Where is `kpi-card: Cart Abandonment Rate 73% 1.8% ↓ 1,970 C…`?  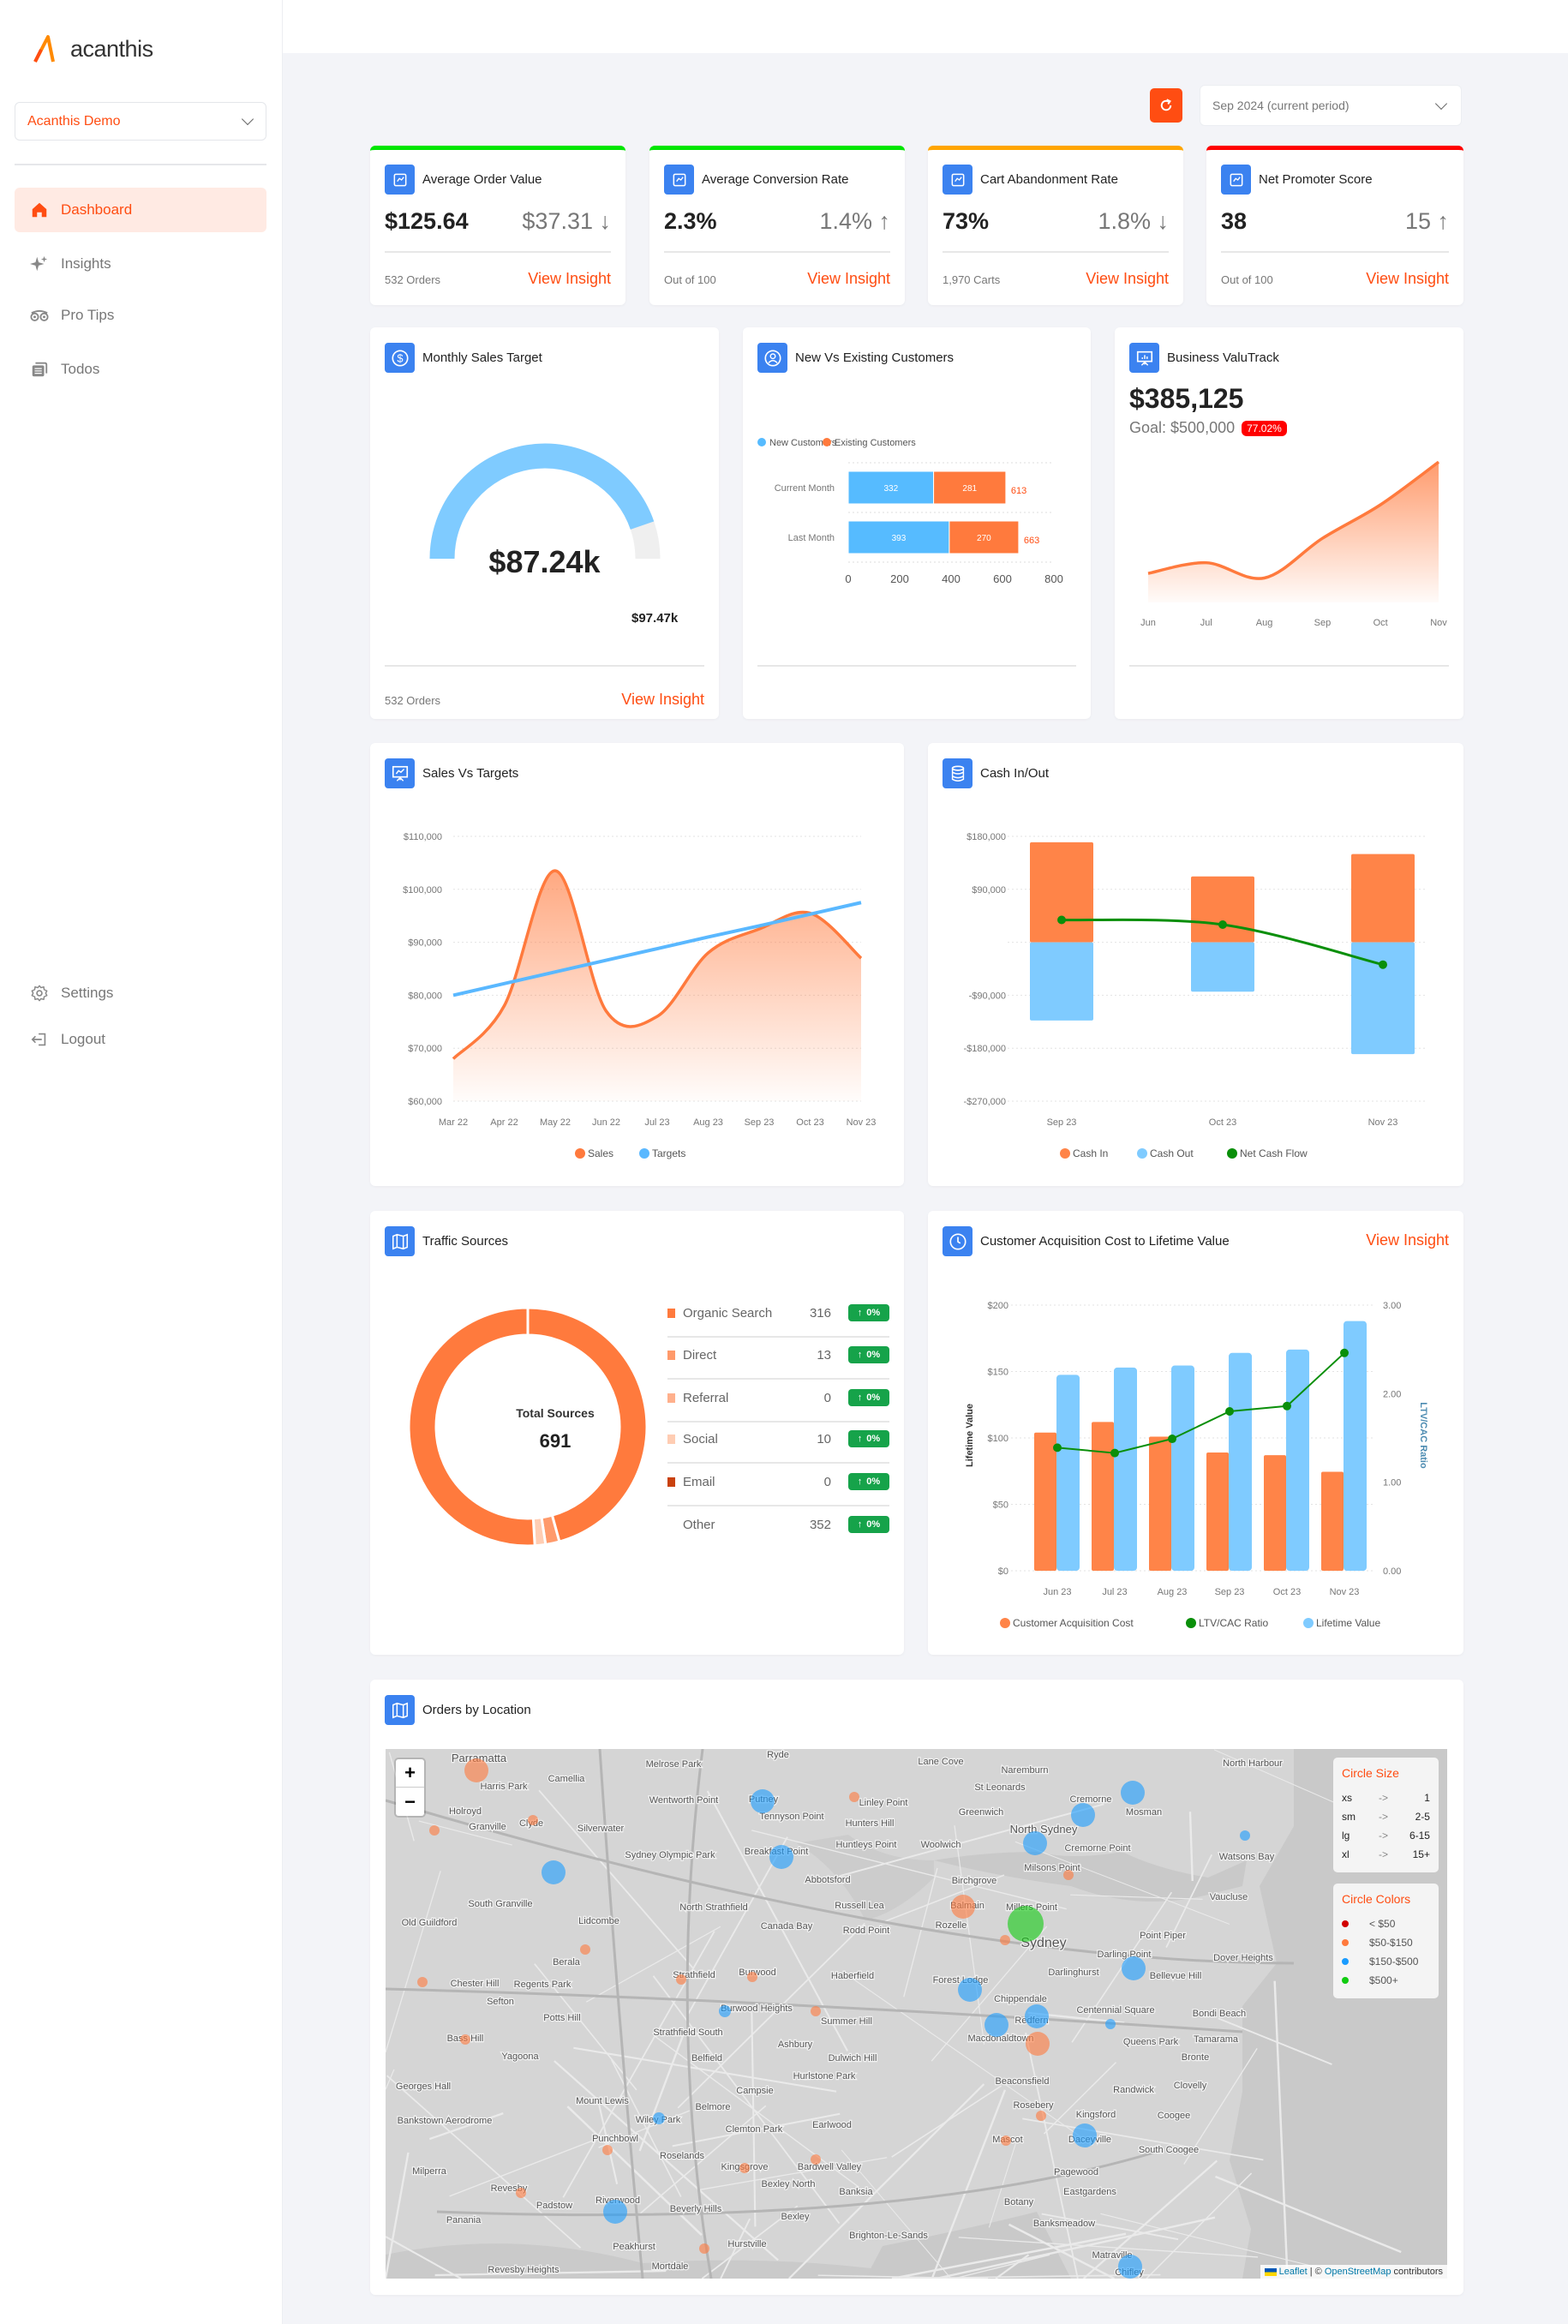 kpi-card: Cart Abandonment Rate 73% 1.8% ↓ 1,970 C… is located at coordinates (1055, 225).